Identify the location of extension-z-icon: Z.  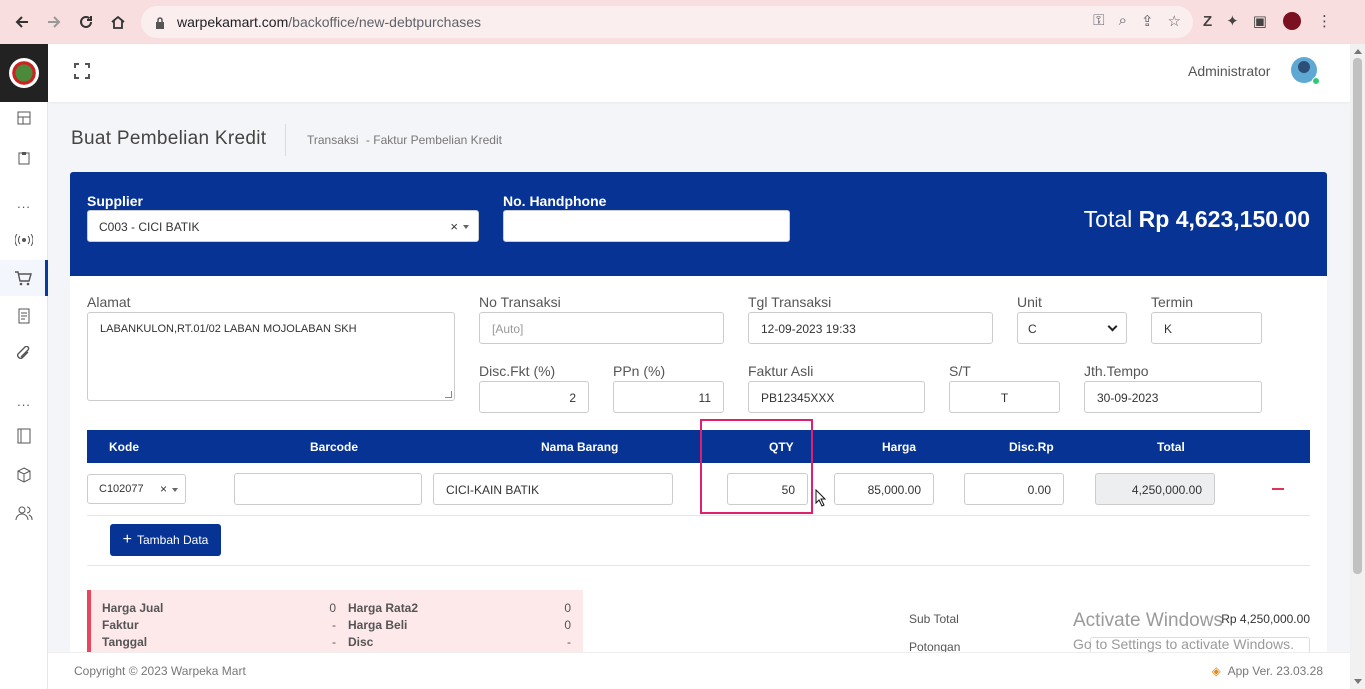
(1207, 21).